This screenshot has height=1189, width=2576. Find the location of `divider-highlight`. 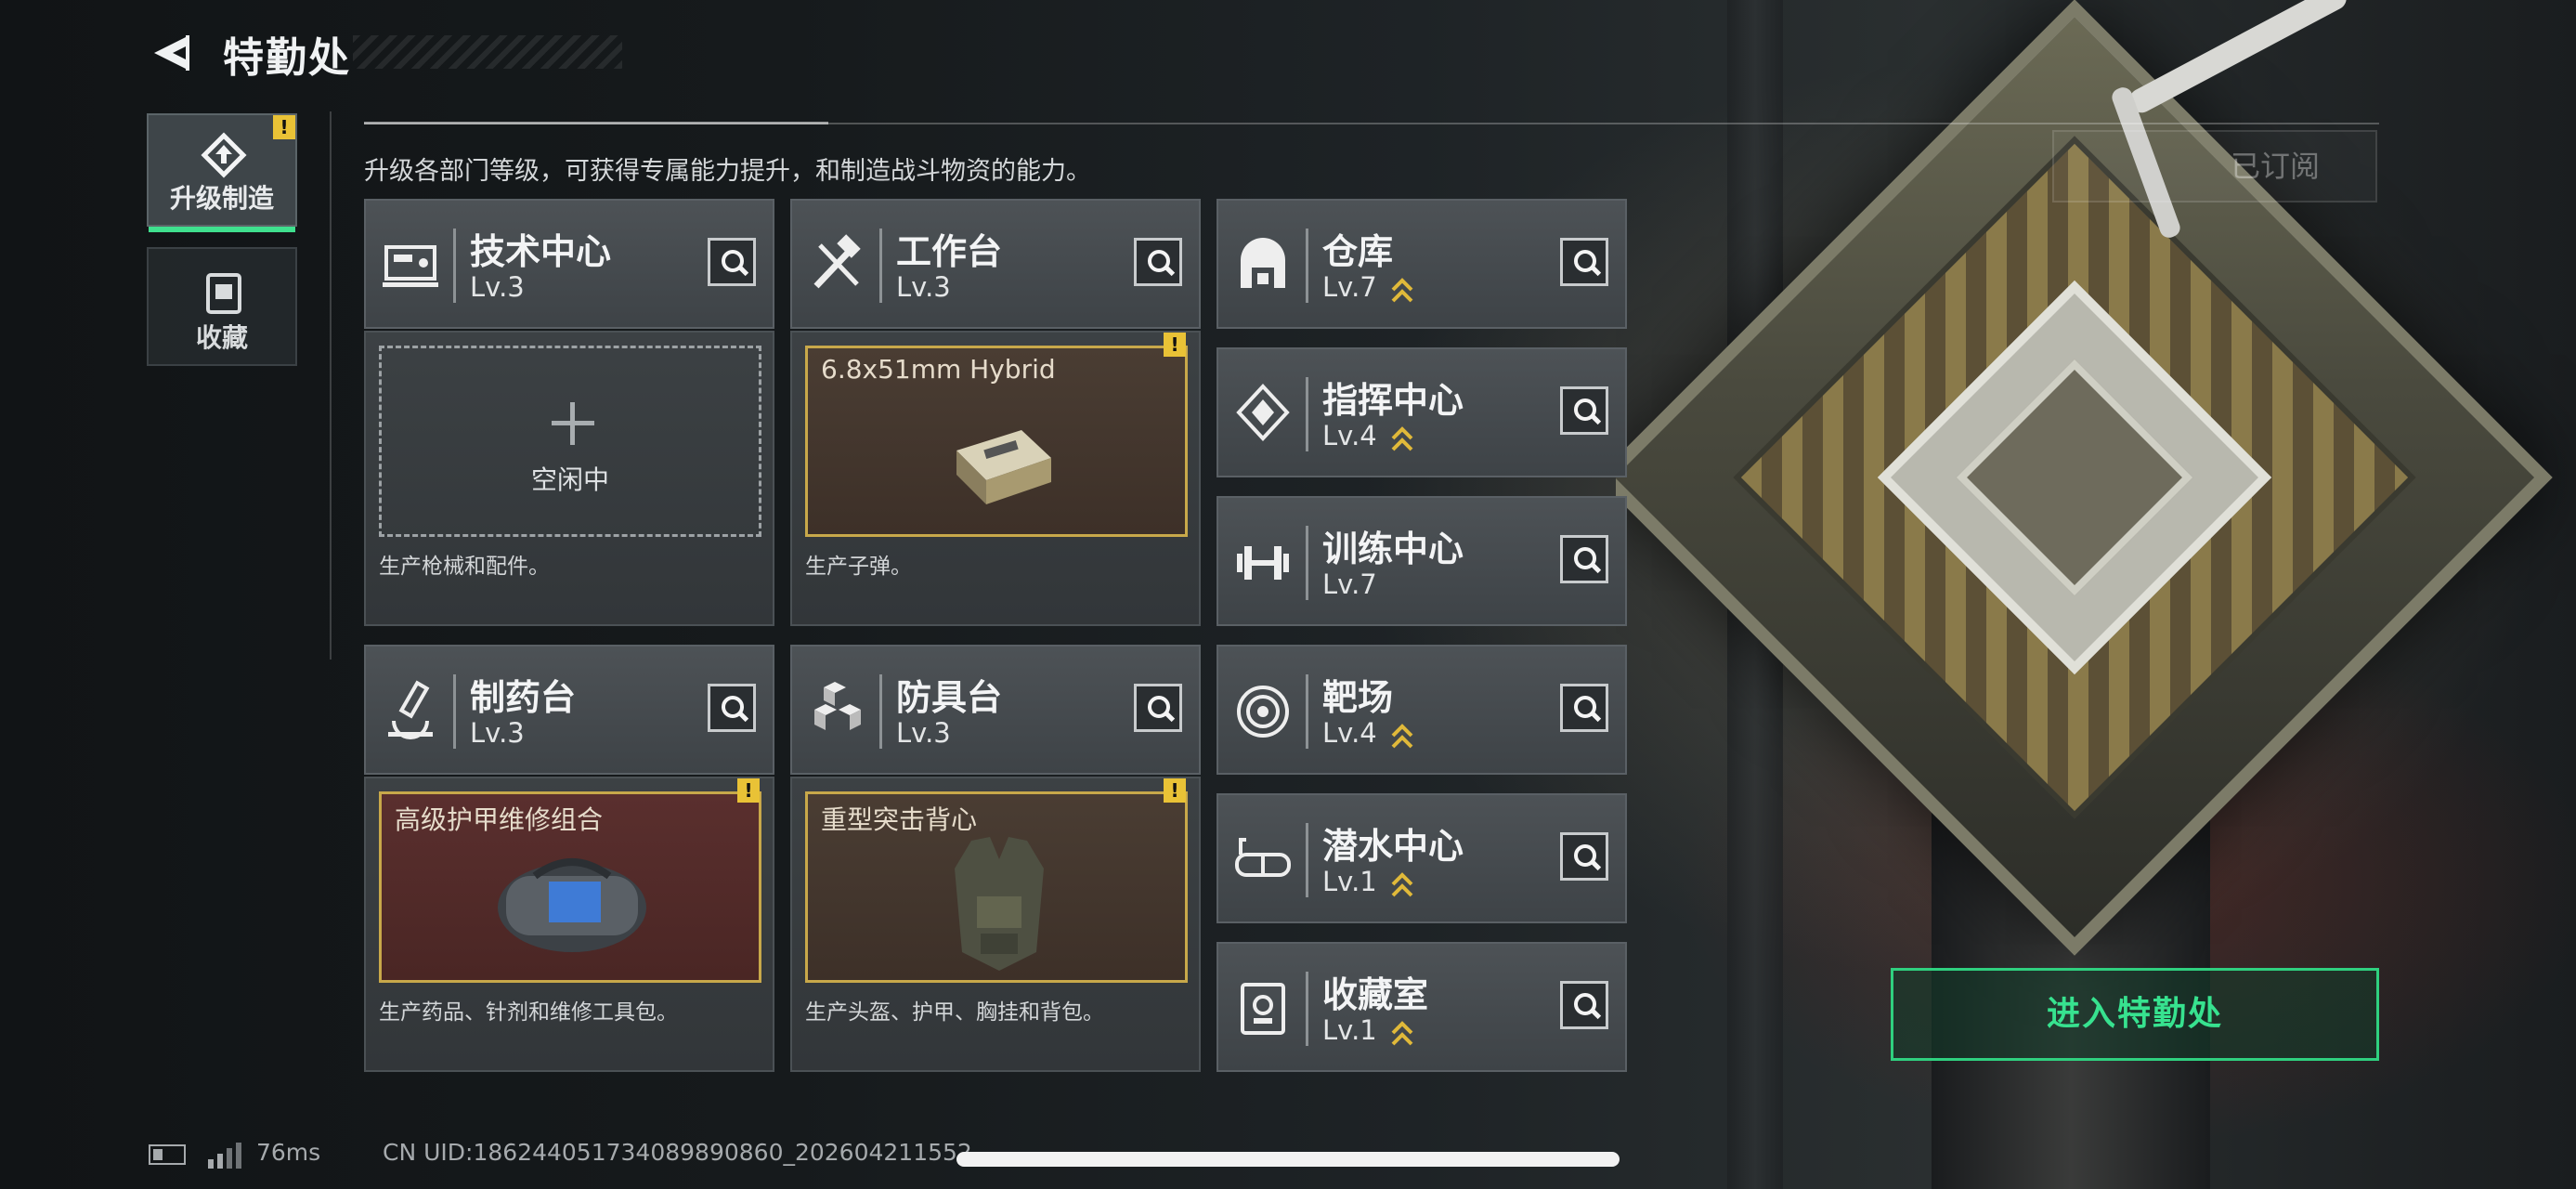

divider-highlight is located at coordinates (596, 123).